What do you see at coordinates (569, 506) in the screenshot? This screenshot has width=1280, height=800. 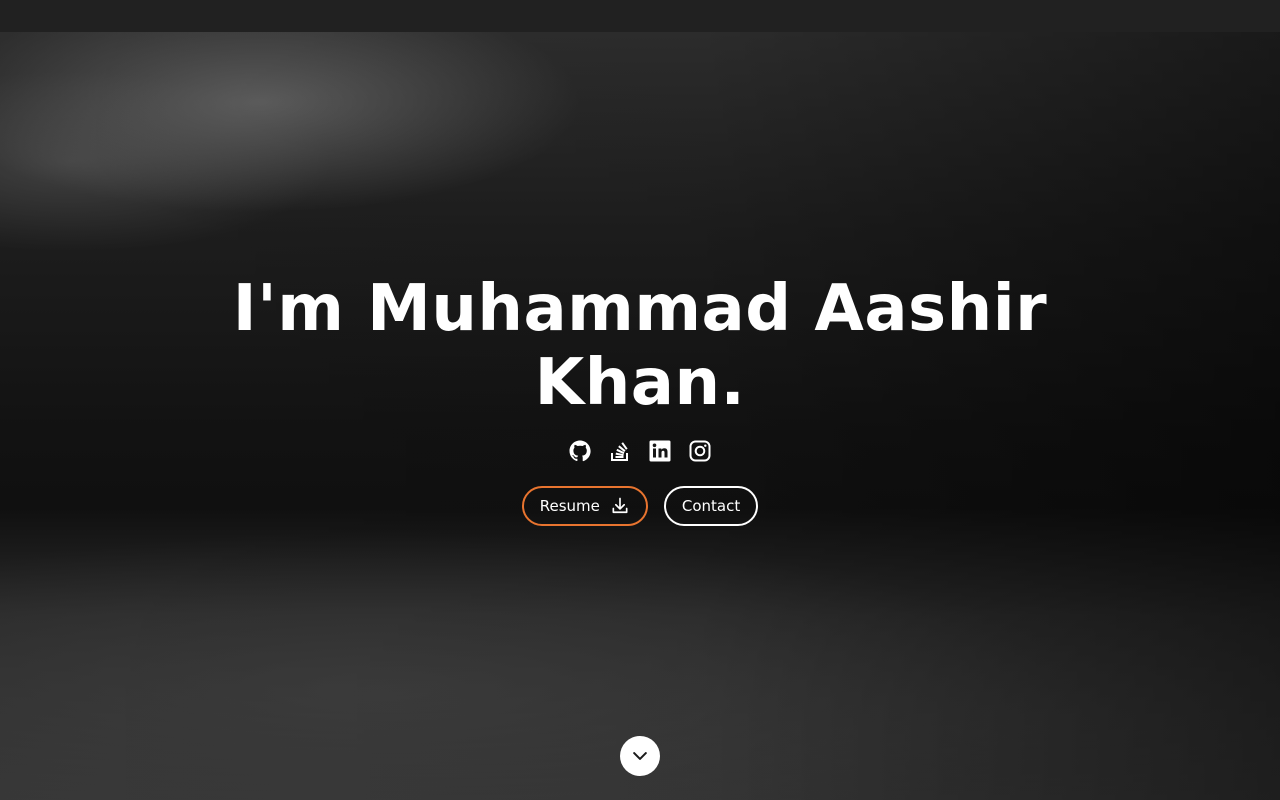 I see `resume-button-label: Resume` at bounding box center [569, 506].